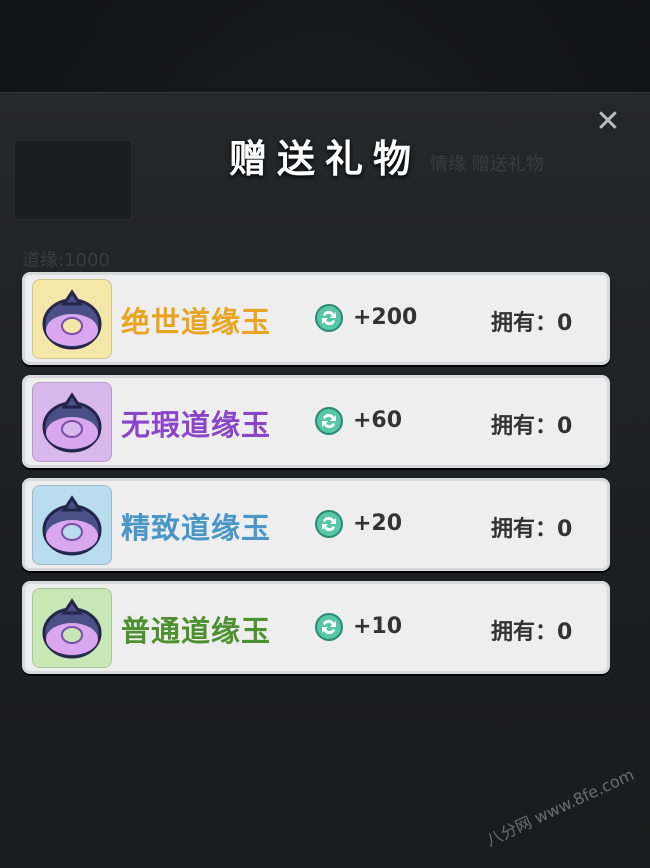 This screenshot has height=868, width=650. Describe the element at coordinates (378, 523) in the screenshot. I see `favor-value: +20` at that location.